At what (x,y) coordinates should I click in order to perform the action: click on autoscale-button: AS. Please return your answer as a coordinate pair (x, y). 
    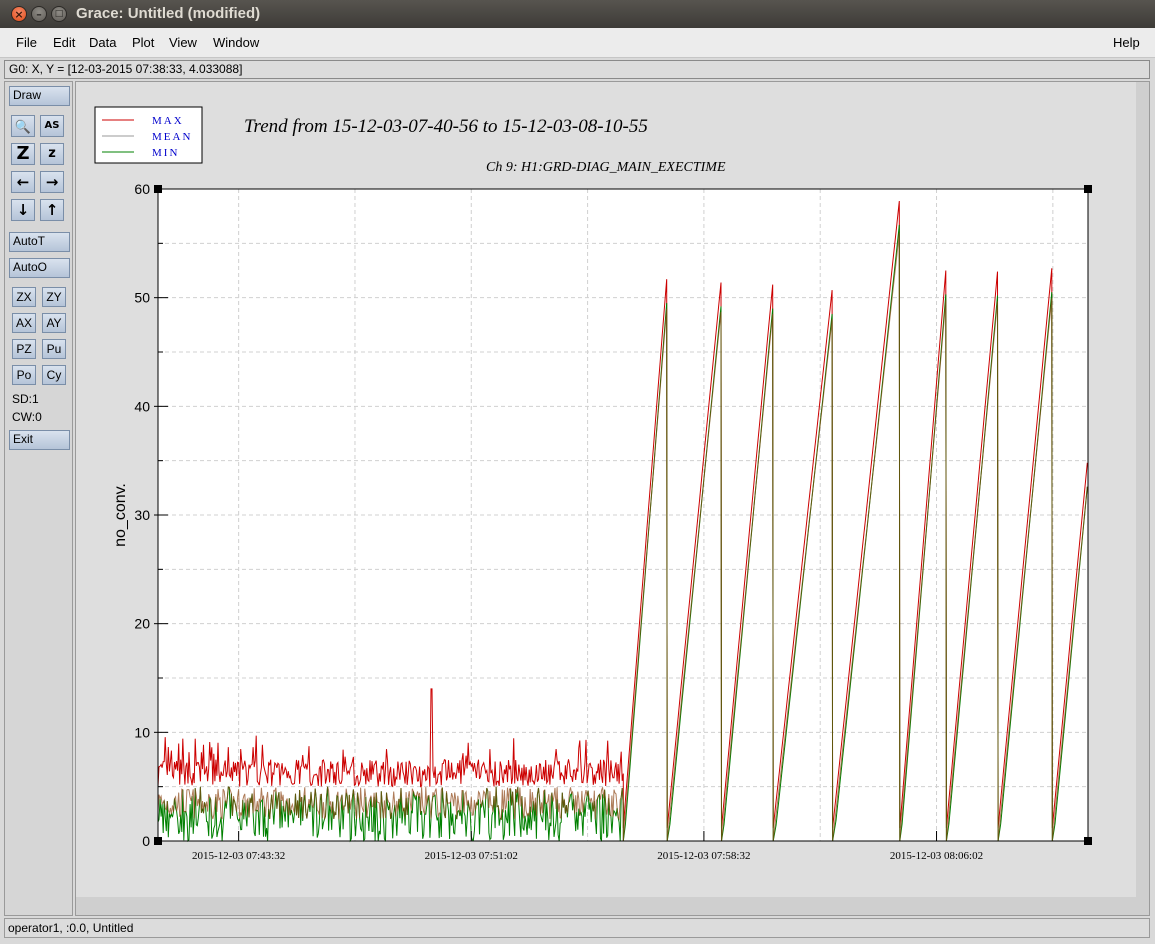
    Looking at the image, I should click on (52, 126).